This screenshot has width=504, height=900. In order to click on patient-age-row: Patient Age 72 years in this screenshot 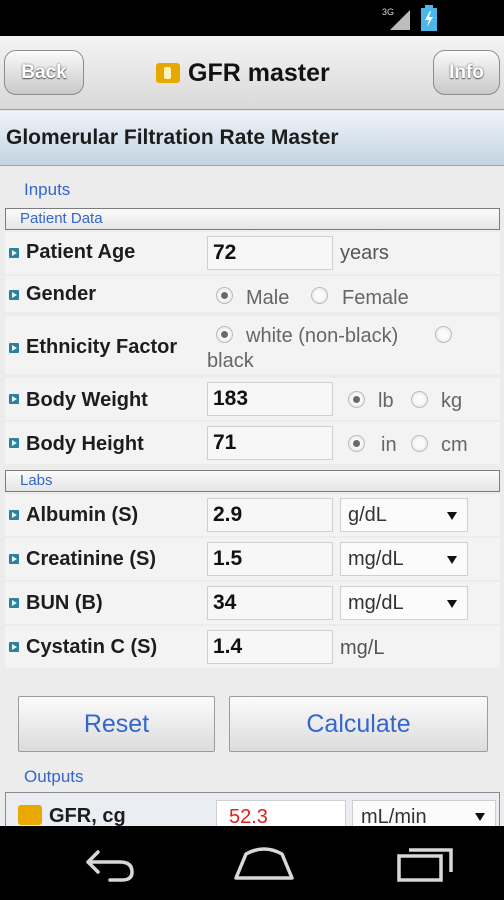, I will do `click(252, 253)`.